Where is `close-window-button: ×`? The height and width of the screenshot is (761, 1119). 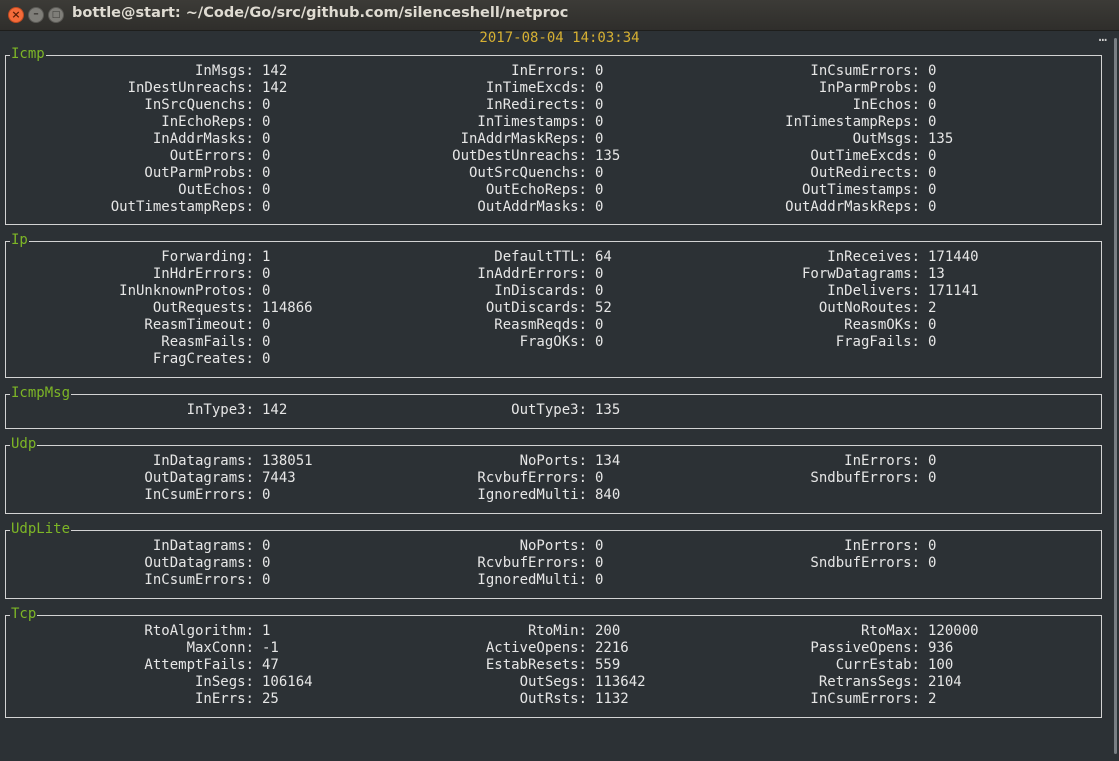
close-window-button: × is located at coordinates (16, 15).